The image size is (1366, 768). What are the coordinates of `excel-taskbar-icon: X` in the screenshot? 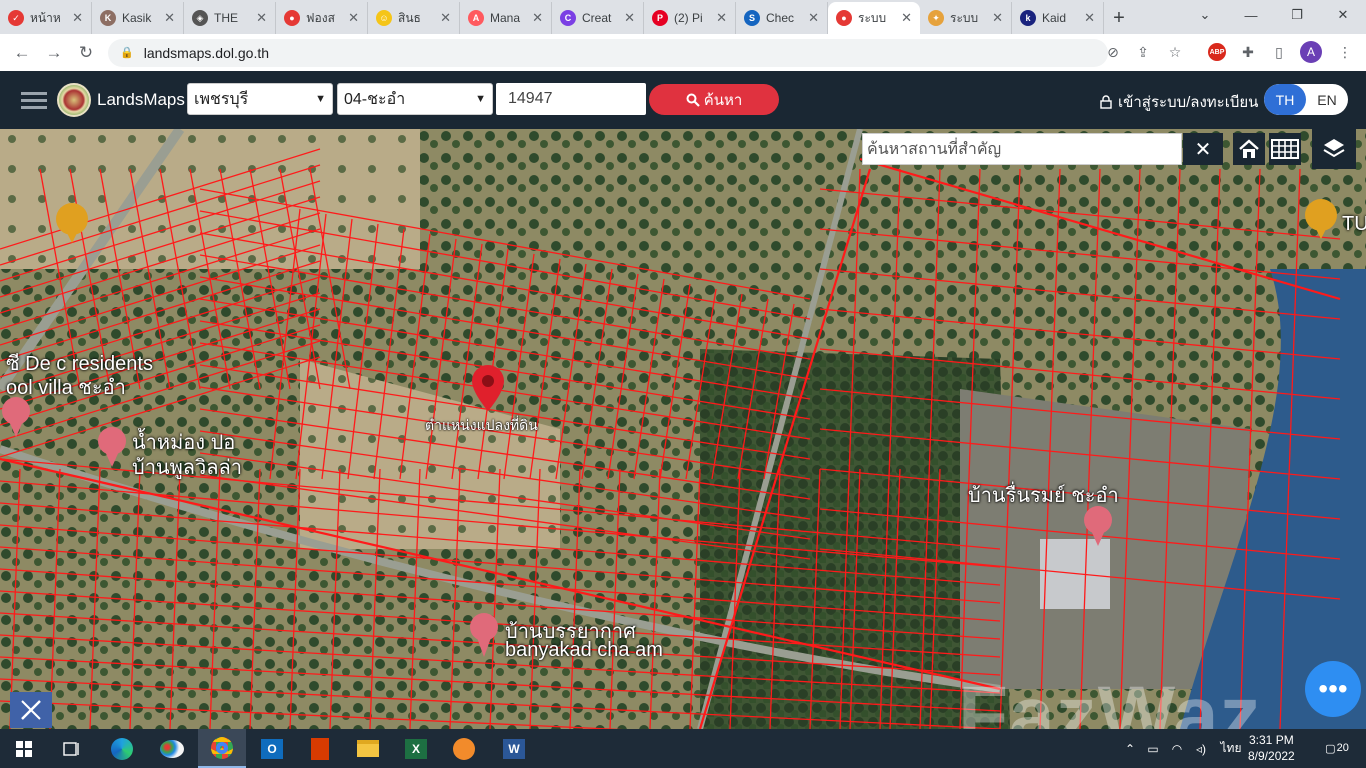 It's located at (416, 748).